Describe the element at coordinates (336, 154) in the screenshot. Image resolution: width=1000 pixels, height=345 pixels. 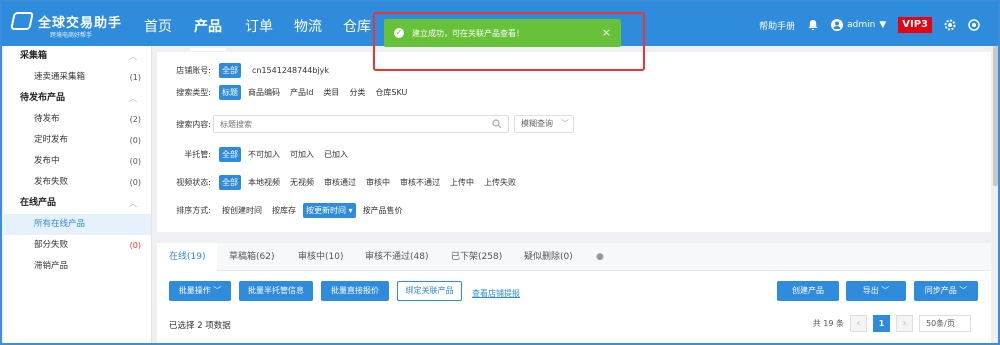
I see `consign-option-joined: 已加入` at that location.